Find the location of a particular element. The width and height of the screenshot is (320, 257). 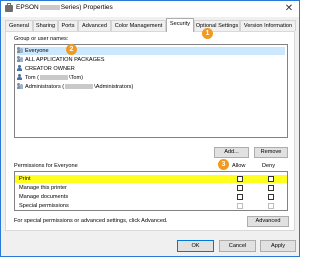

tab-color-management: Color Management is located at coordinates (138, 25).